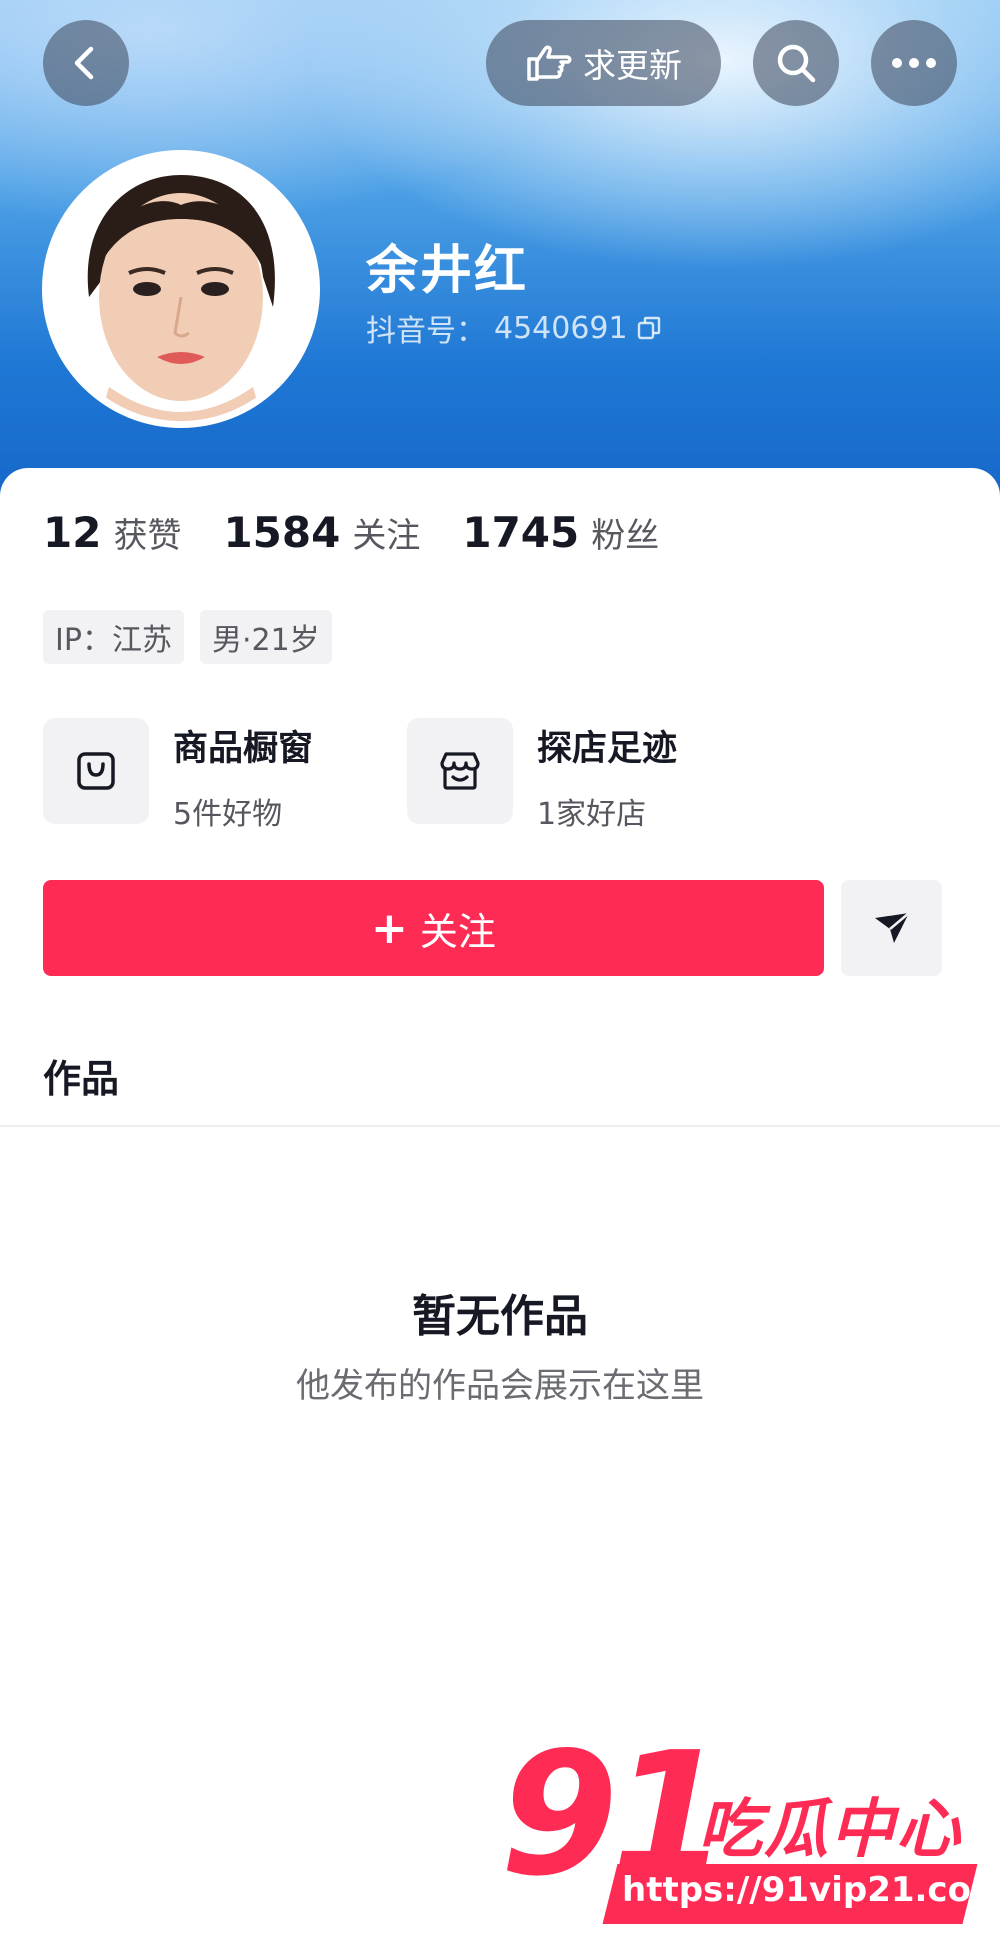  I want to click on tag-gender-age: 男·21岁, so click(265, 637).